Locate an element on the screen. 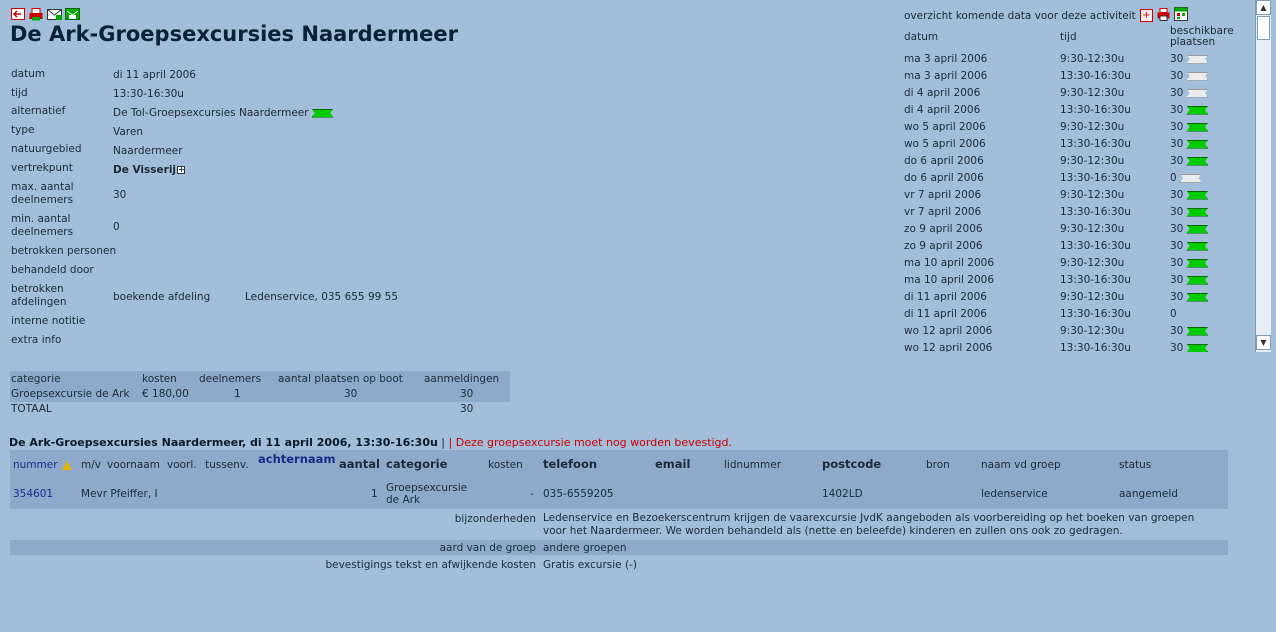  max-label-line1: max. aantal is located at coordinates (42, 187).